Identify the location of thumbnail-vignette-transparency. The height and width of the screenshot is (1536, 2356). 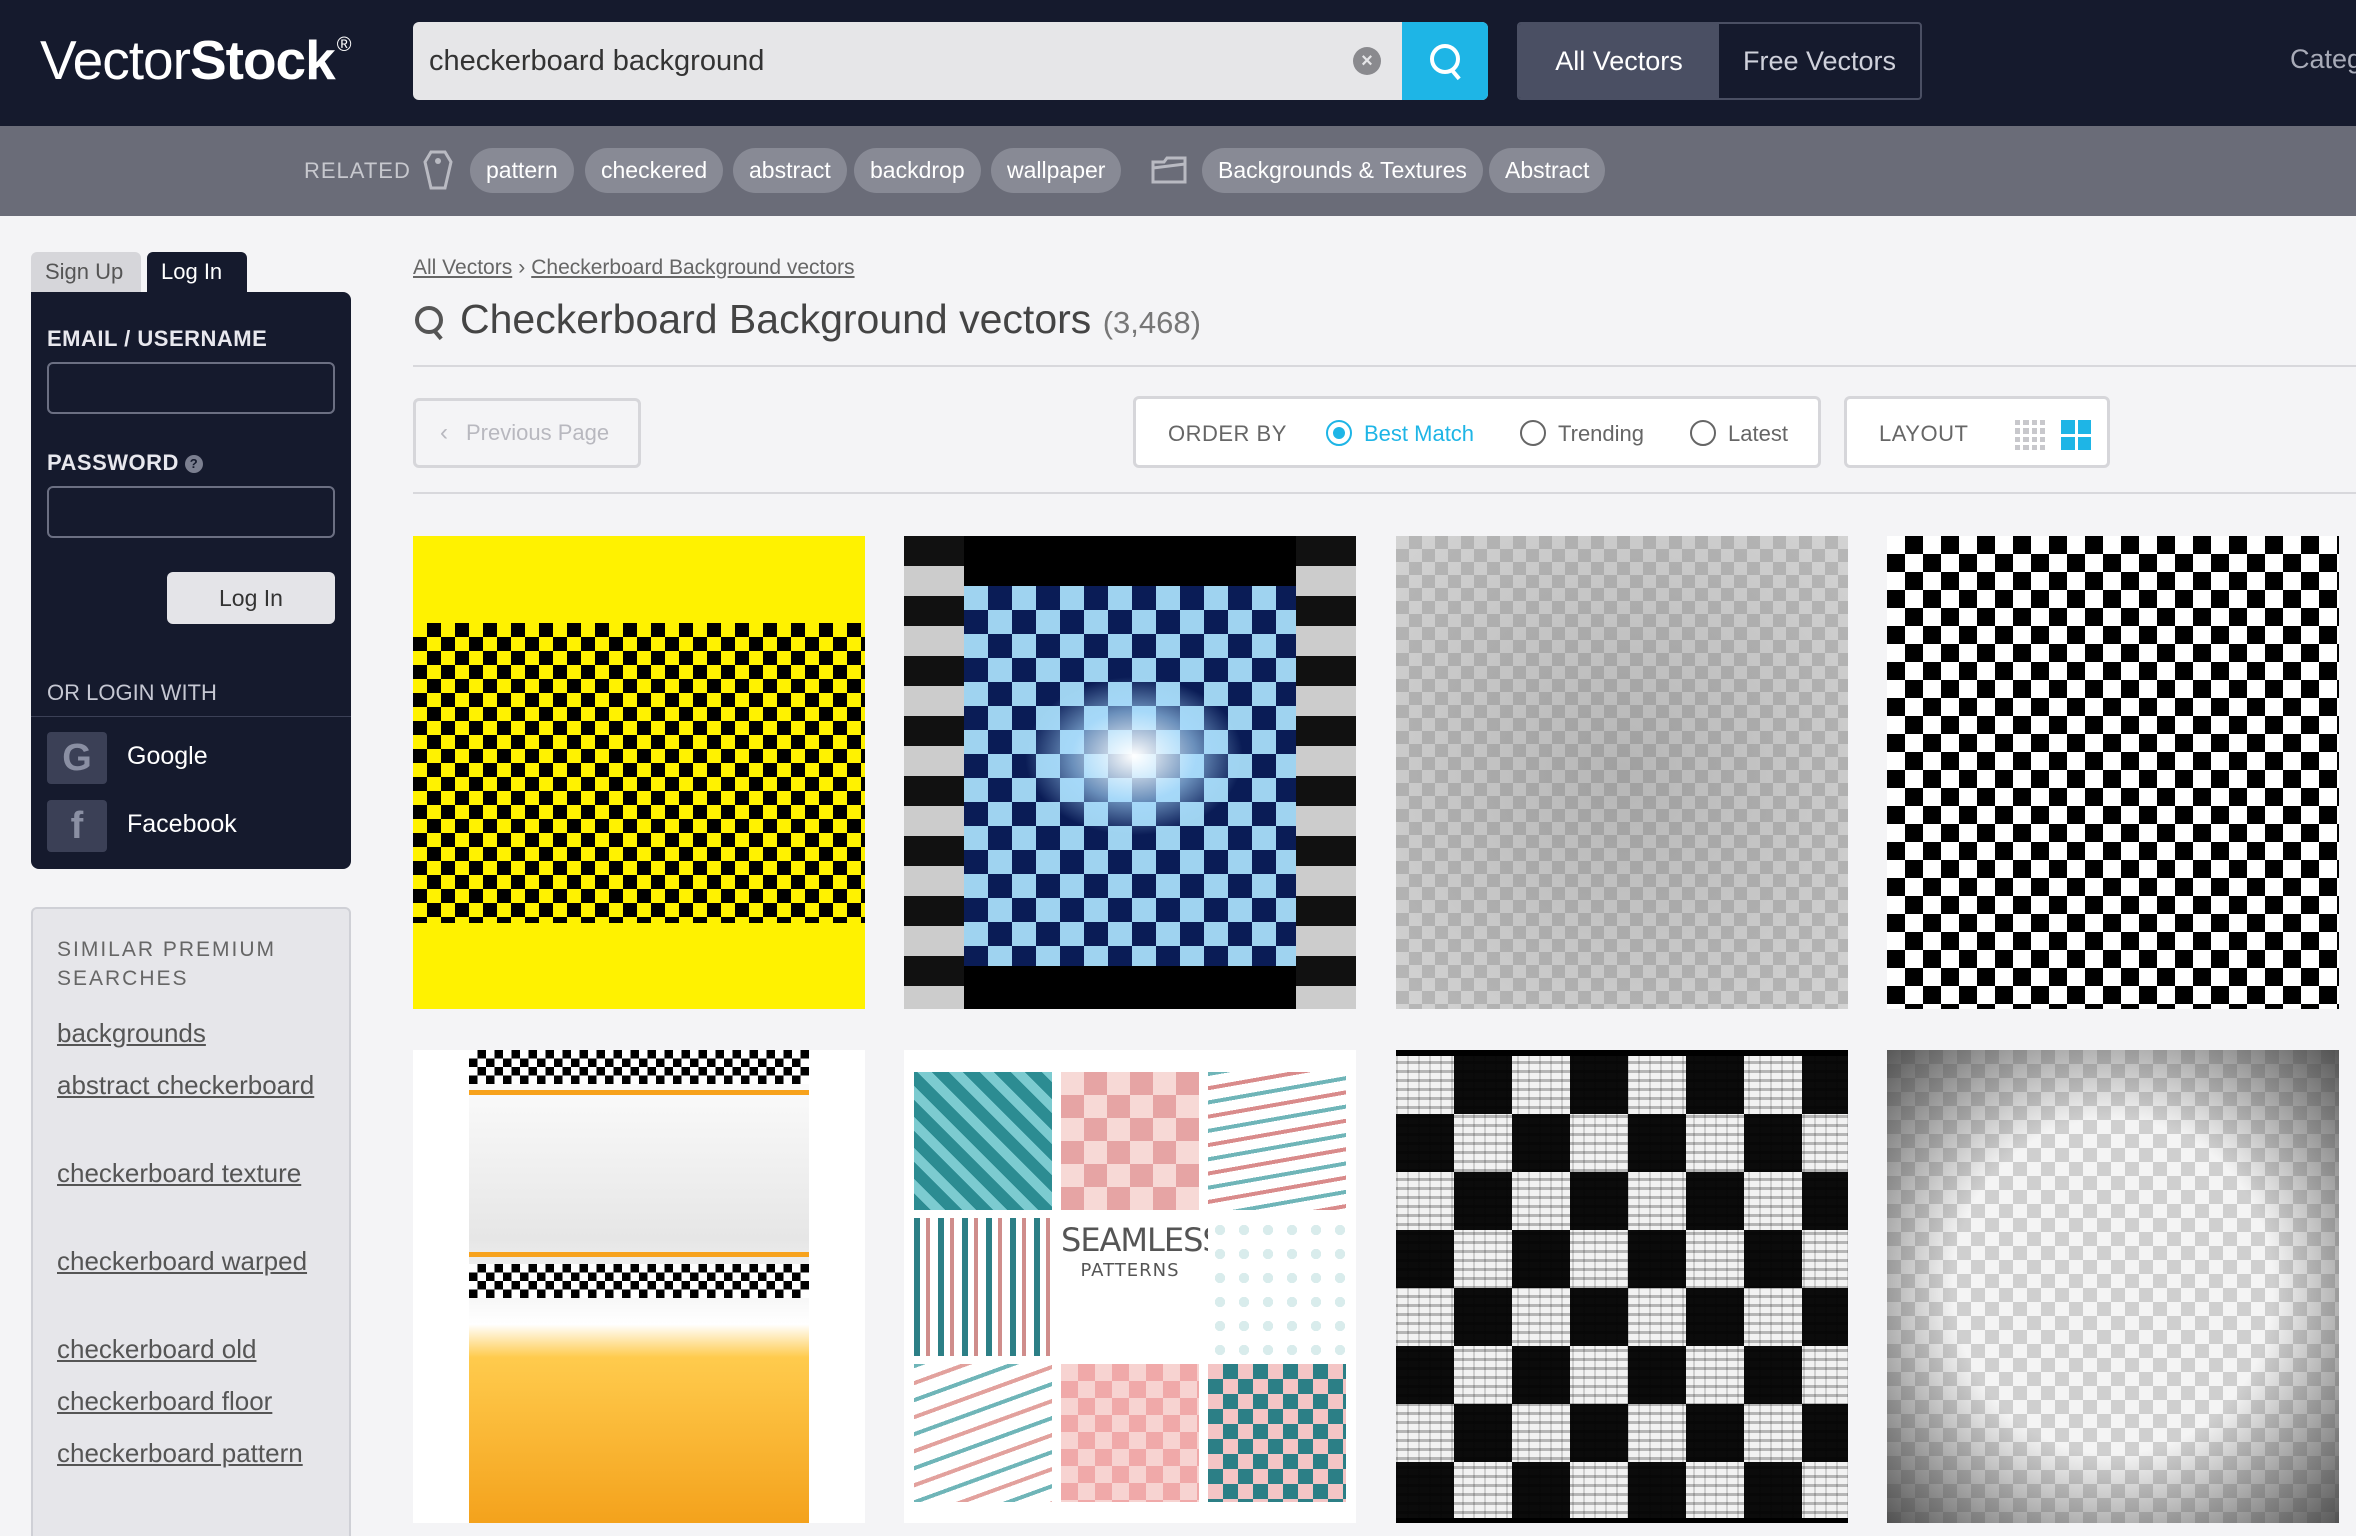
(2113, 1286).